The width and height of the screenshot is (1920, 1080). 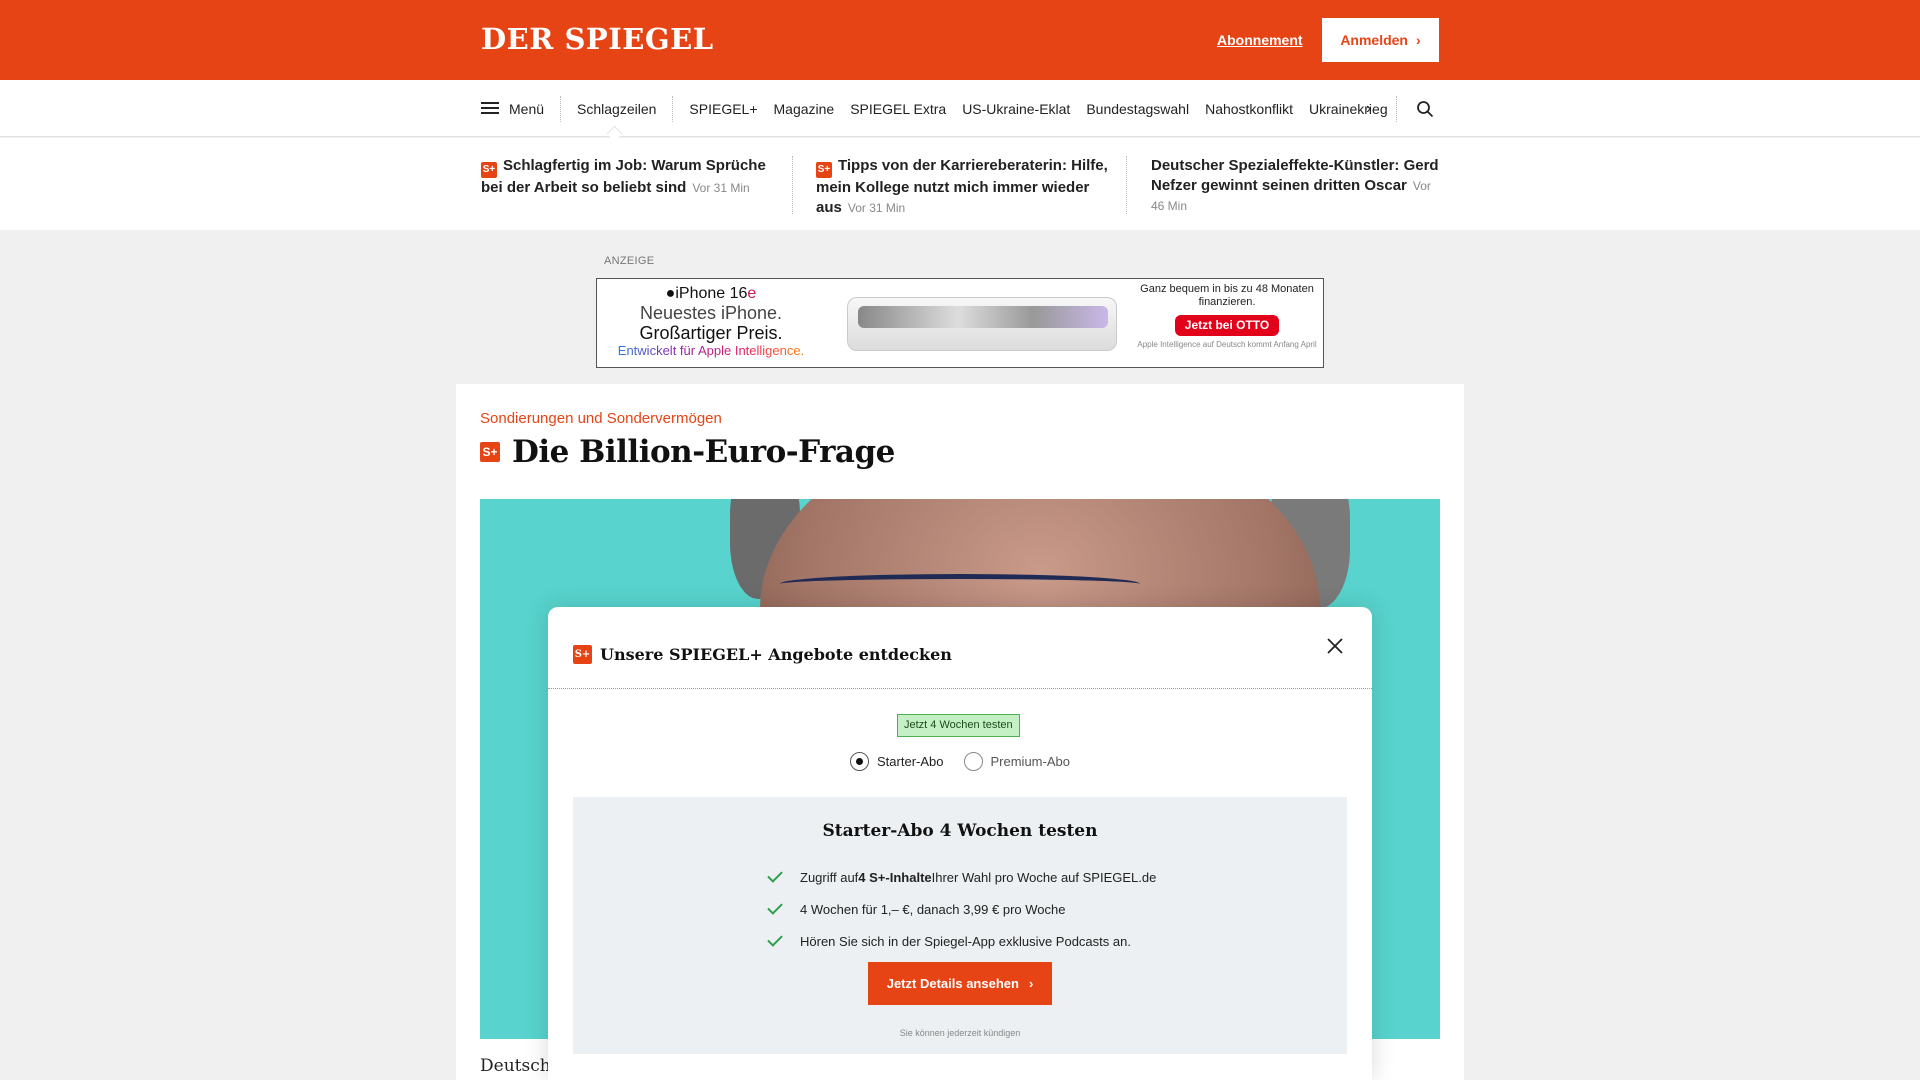 What do you see at coordinates (776, 654) in the screenshot?
I see `modal-title-text: Unsere SPIEGEL+ Angebote entdecken` at bounding box center [776, 654].